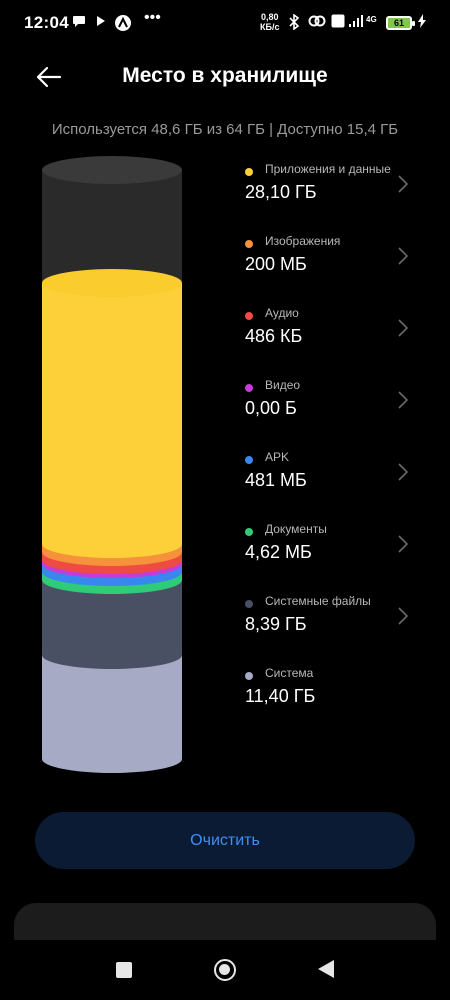  Describe the element at coordinates (276, 624) in the screenshot. I see `category-size: 8,39 ГБ` at that location.